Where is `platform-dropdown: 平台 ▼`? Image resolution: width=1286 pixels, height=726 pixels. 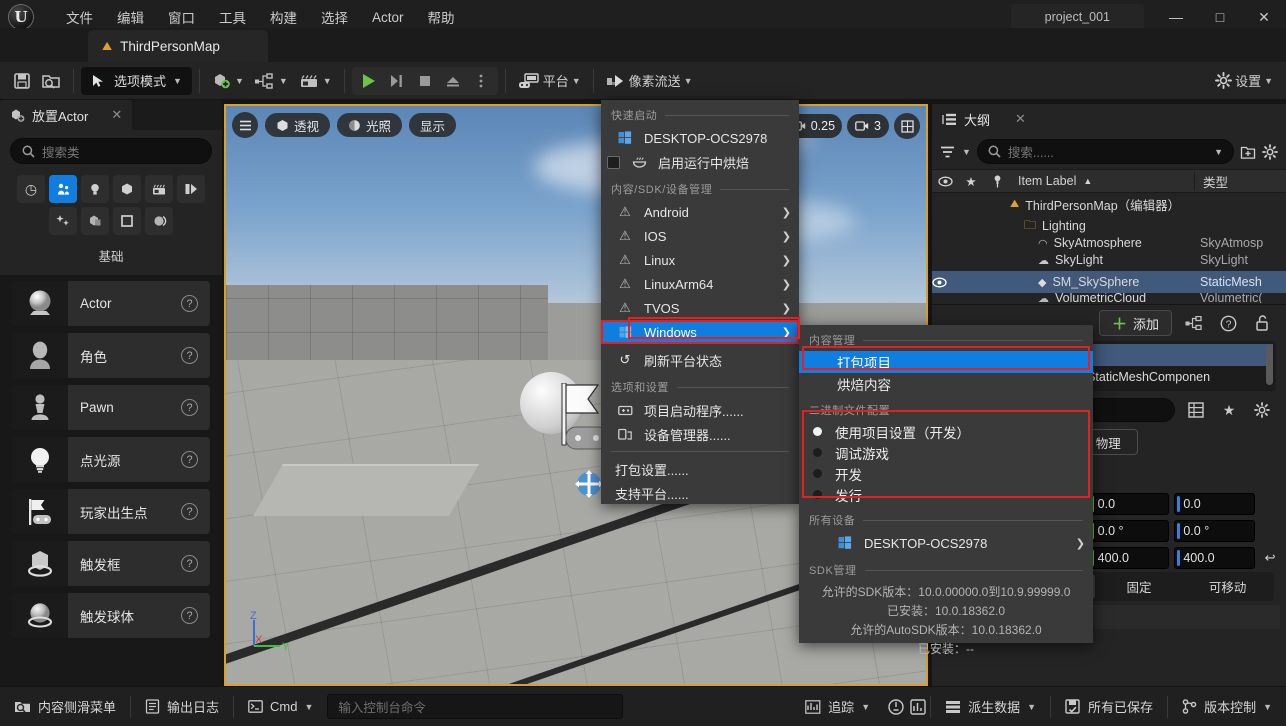 platform-dropdown: 平台 ▼ is located at coordinates (549, 81).